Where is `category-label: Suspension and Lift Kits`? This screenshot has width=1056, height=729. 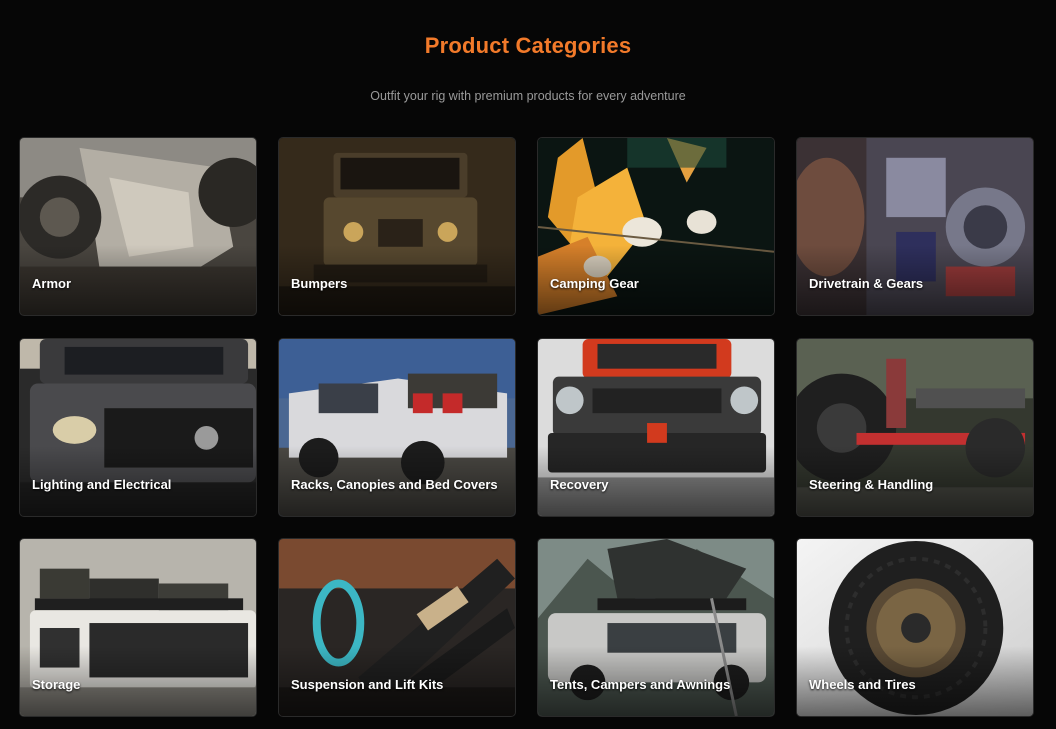
category-label: Suspension and Lift Kits is located at coordinates (367, 684).